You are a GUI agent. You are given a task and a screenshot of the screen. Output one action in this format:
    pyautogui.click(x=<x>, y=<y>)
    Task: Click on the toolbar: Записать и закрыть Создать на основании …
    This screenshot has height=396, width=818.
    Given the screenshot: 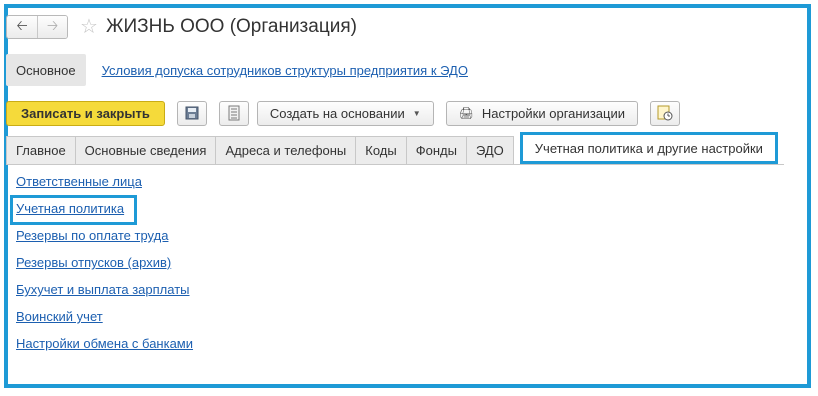 What is the action you would take?
    pyautogui.click(x=343, y=113)
    